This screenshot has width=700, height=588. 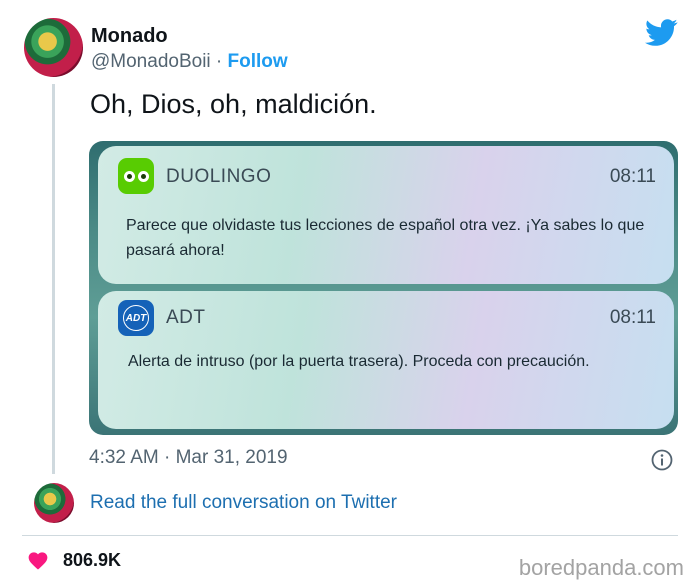 What do you see at coordinates (243, 503) in the screenshot?
I see `read-conversation-link: Read the full conversation on Twitter` at bounding box center [243, 503].